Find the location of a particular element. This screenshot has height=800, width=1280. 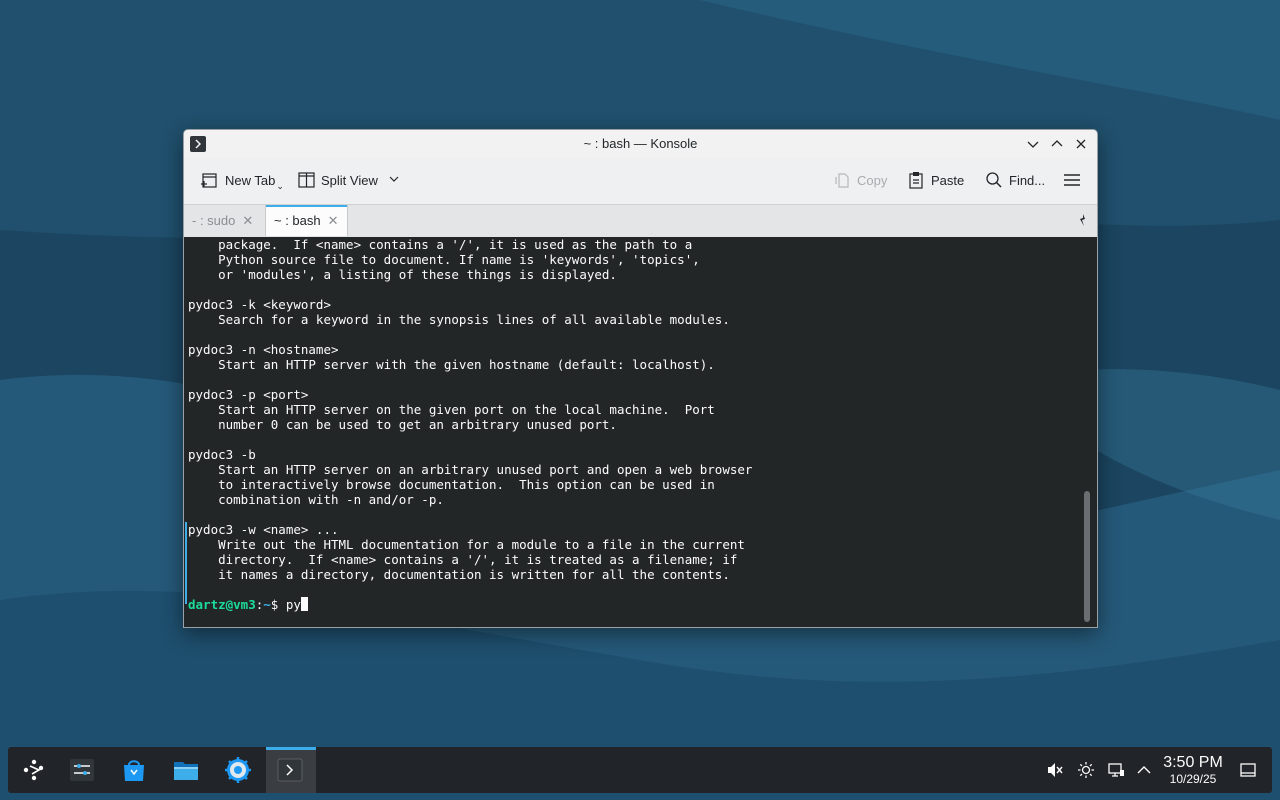

file-manager-icon is located at coordinates (186, 771).